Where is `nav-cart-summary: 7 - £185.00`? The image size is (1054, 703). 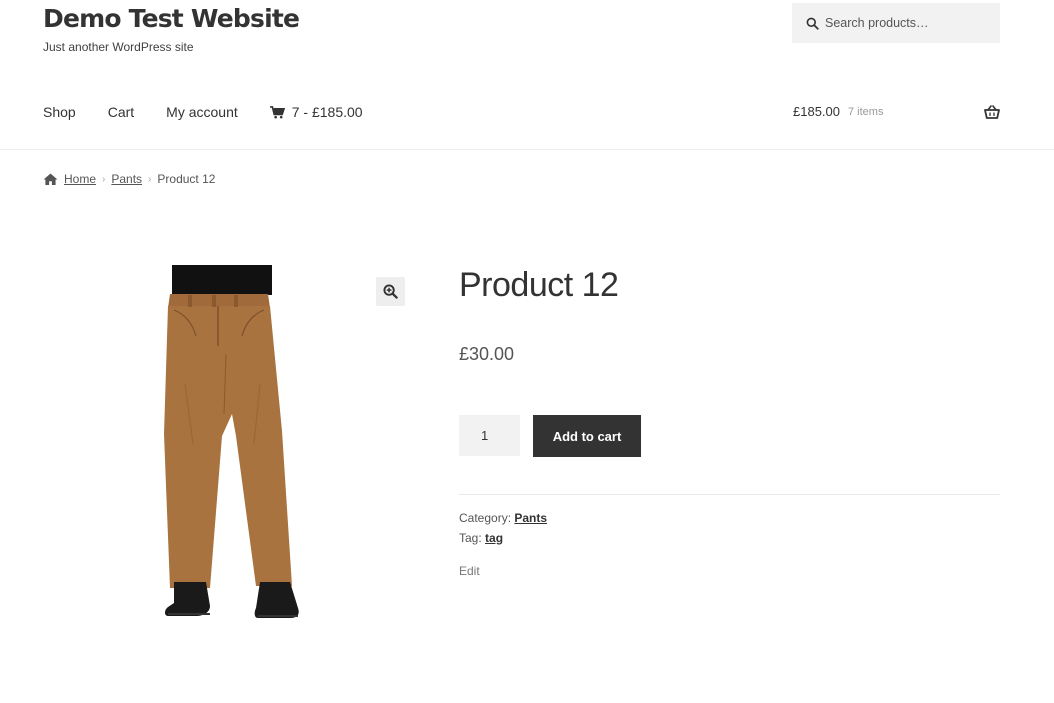
nav-cart-summary: 7 - £185.00 is located at coordinates (316, 112).